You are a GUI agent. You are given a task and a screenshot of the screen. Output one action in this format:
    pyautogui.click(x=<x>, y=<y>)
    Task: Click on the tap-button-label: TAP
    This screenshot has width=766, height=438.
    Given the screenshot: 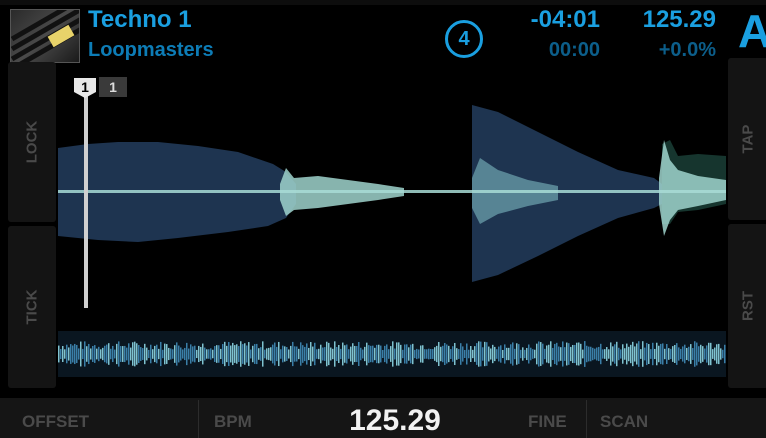 What is the action you would take?
    pyautogui.click(x=748, y=139)
    